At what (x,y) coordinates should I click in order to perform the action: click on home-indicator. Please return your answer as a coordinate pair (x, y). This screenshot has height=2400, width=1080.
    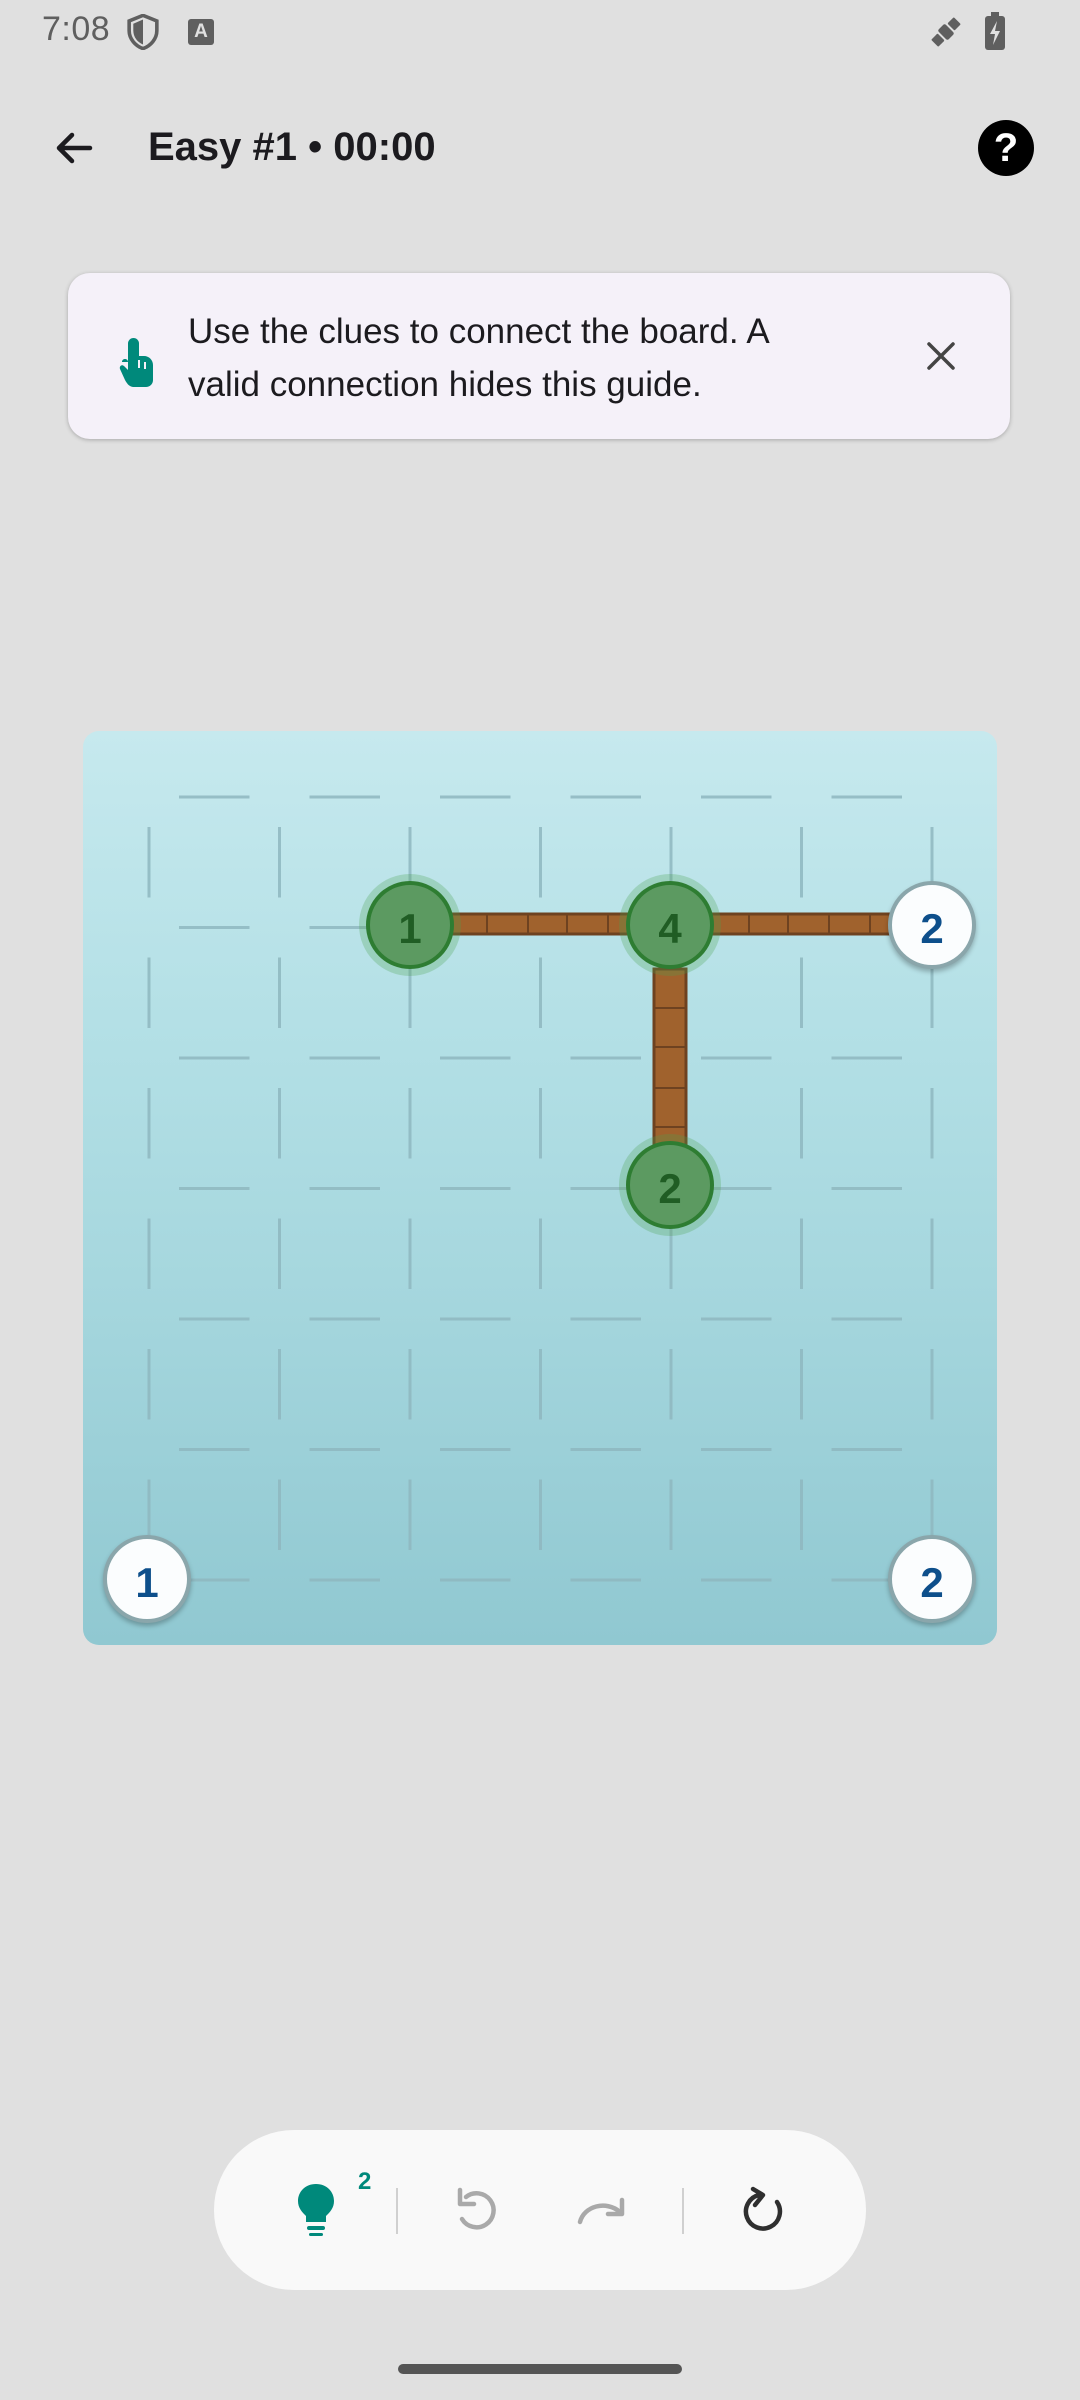
    Looking at the image, I should click on (540, 2369).